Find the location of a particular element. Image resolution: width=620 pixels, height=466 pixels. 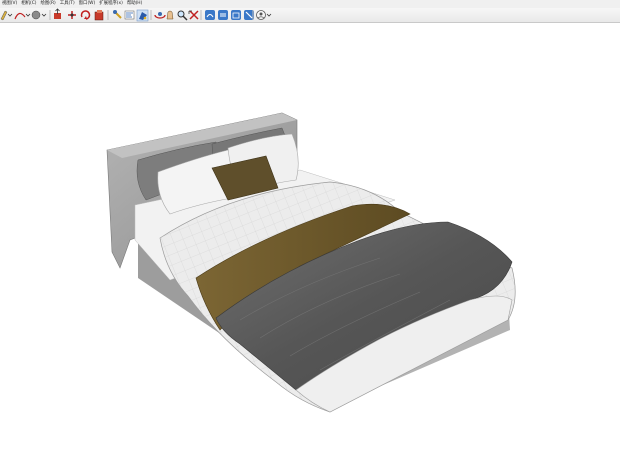

account-icon is located at coordinates (264, 15).